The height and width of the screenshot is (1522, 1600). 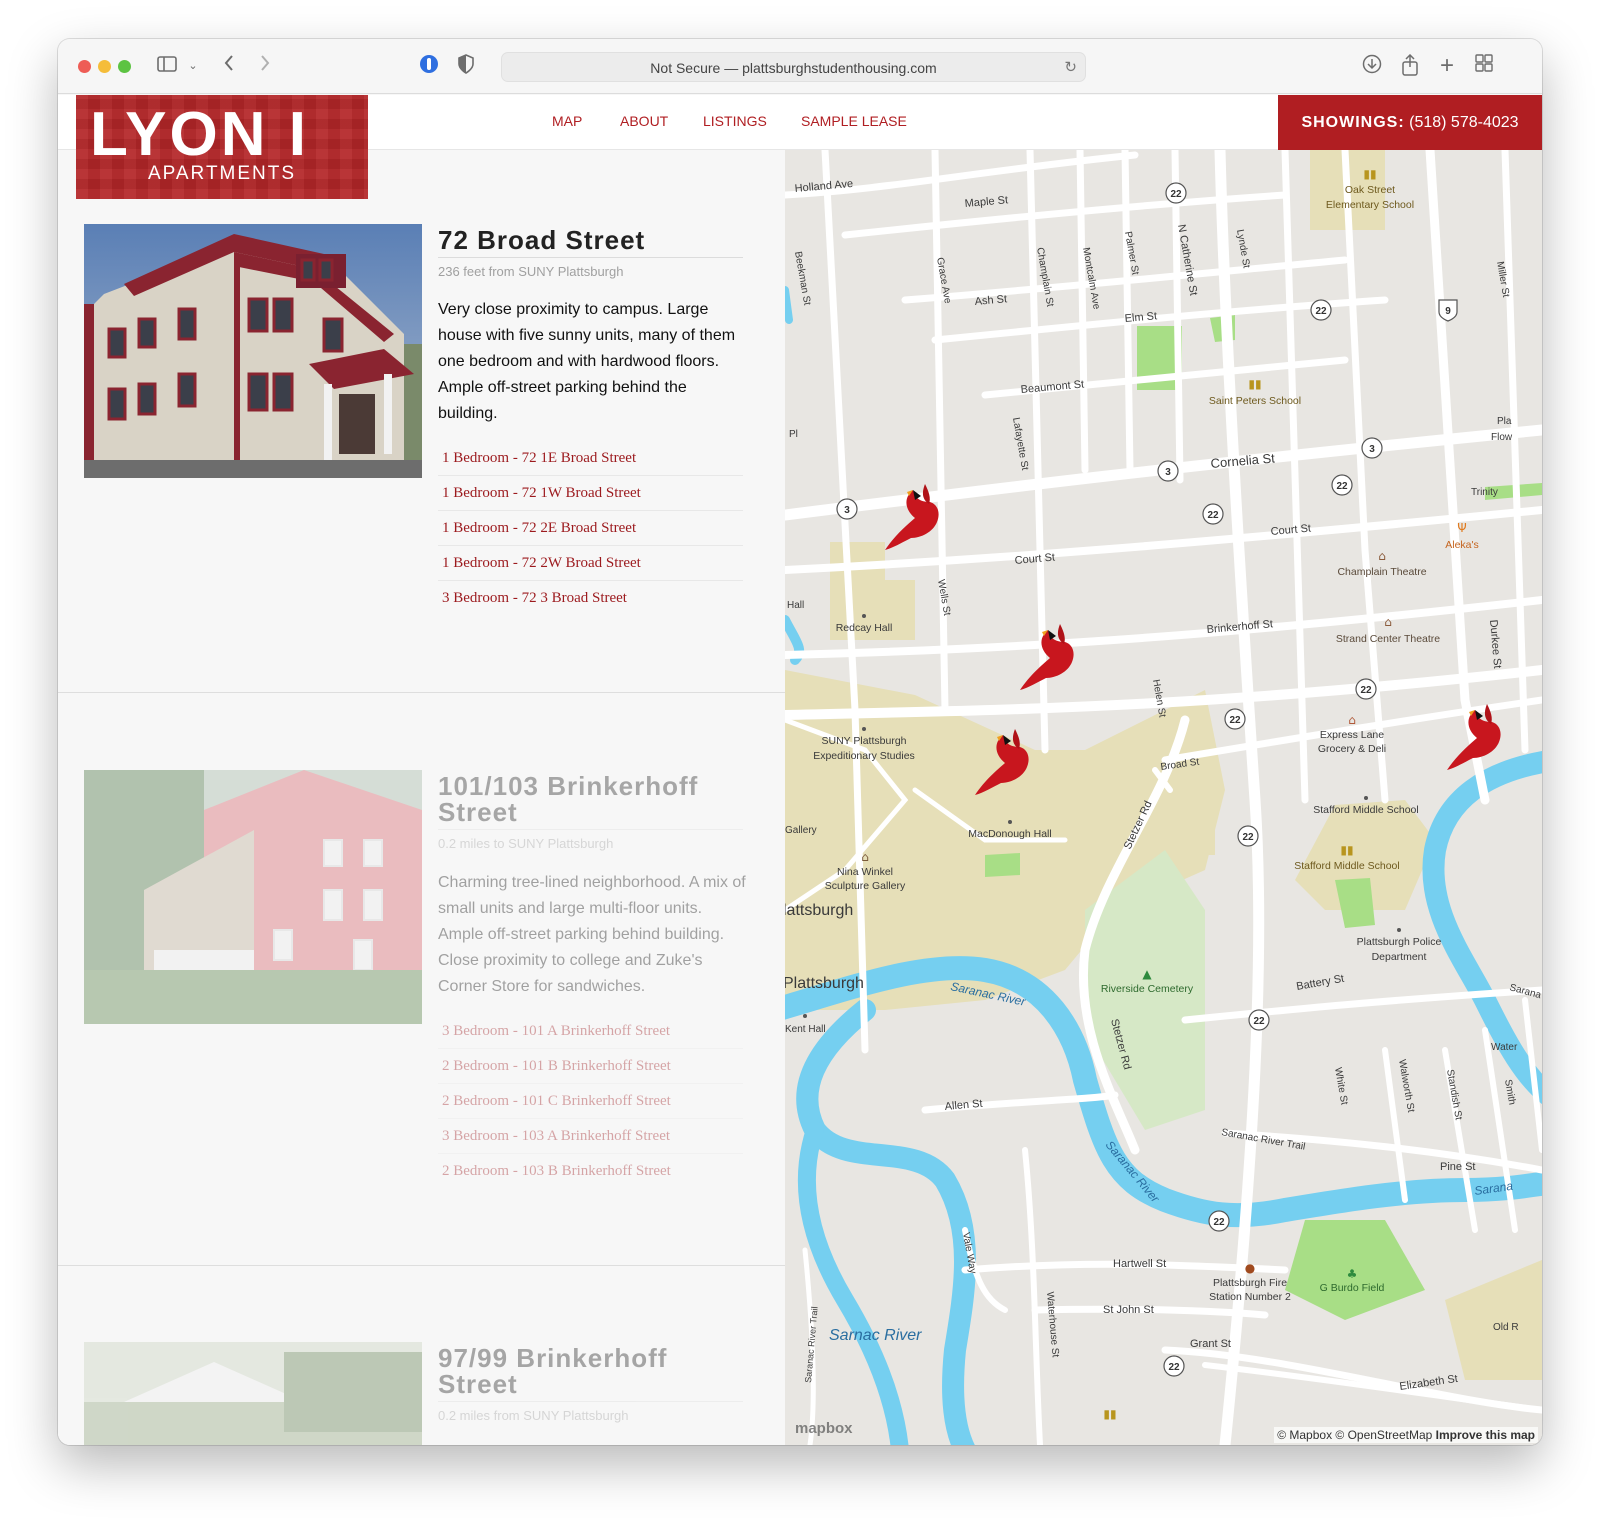 I want to click on theatre-icon: ⌂, so click(x=1388, y=622).